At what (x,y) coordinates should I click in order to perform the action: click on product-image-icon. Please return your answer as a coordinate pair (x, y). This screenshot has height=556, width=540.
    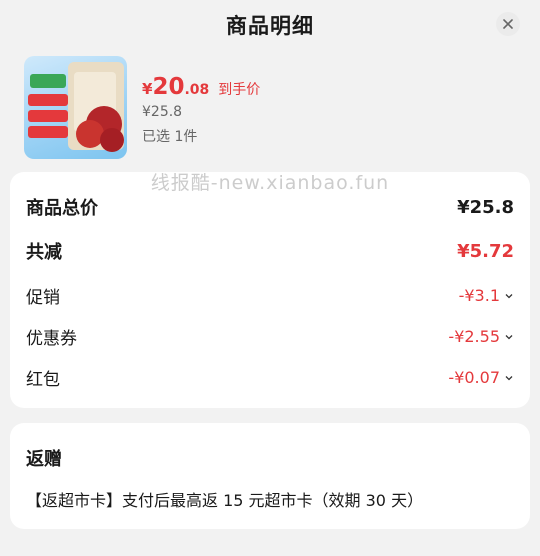
    Looking at the image, I should click on (76, 107).